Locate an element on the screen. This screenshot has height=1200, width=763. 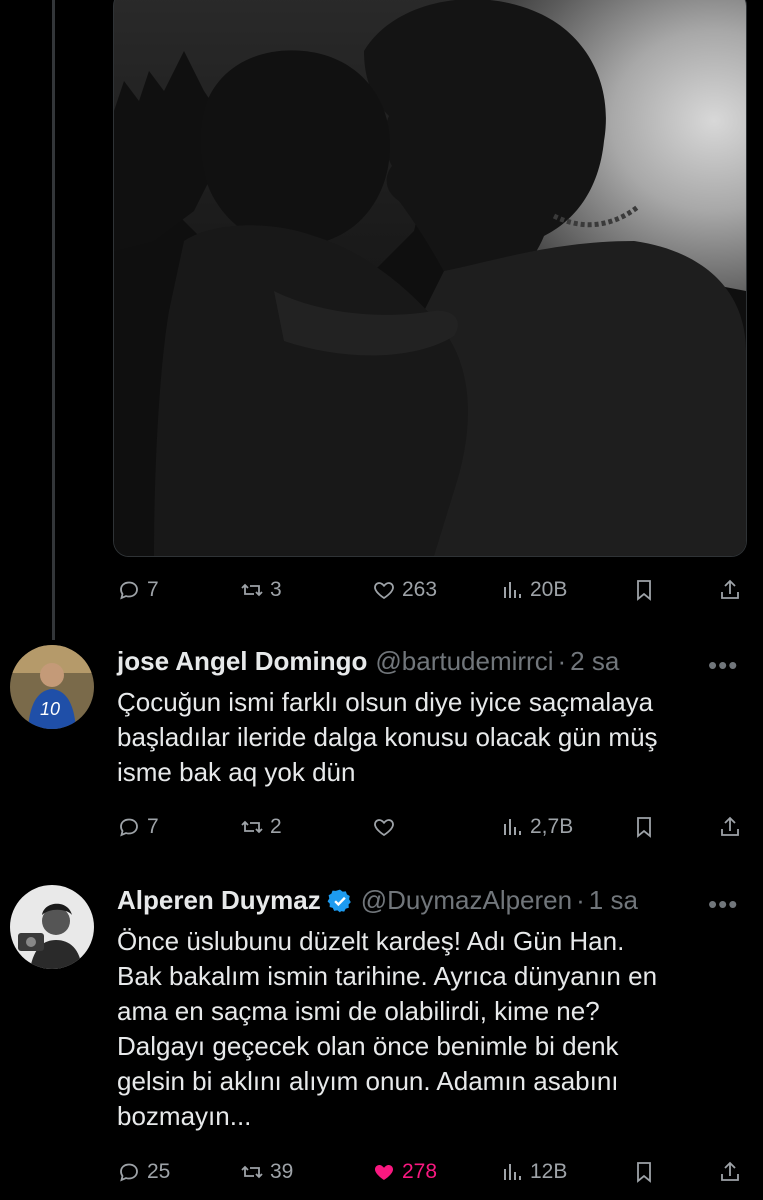
repost-count: 3 is located at coordinates (276, 589).